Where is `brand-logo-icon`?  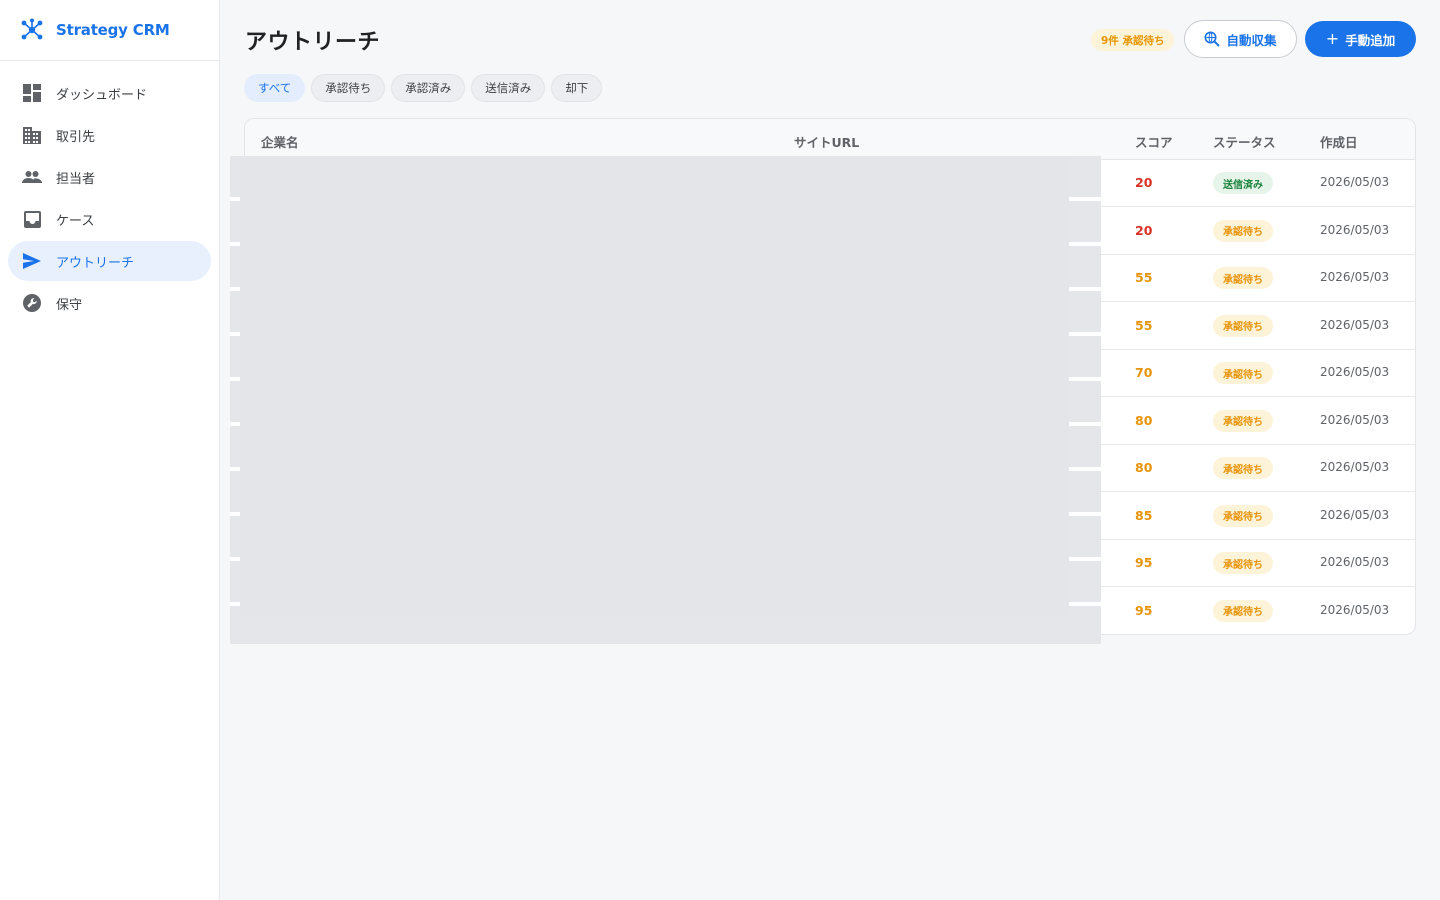 brand-logo-icon is located at coordinates (32, 29).